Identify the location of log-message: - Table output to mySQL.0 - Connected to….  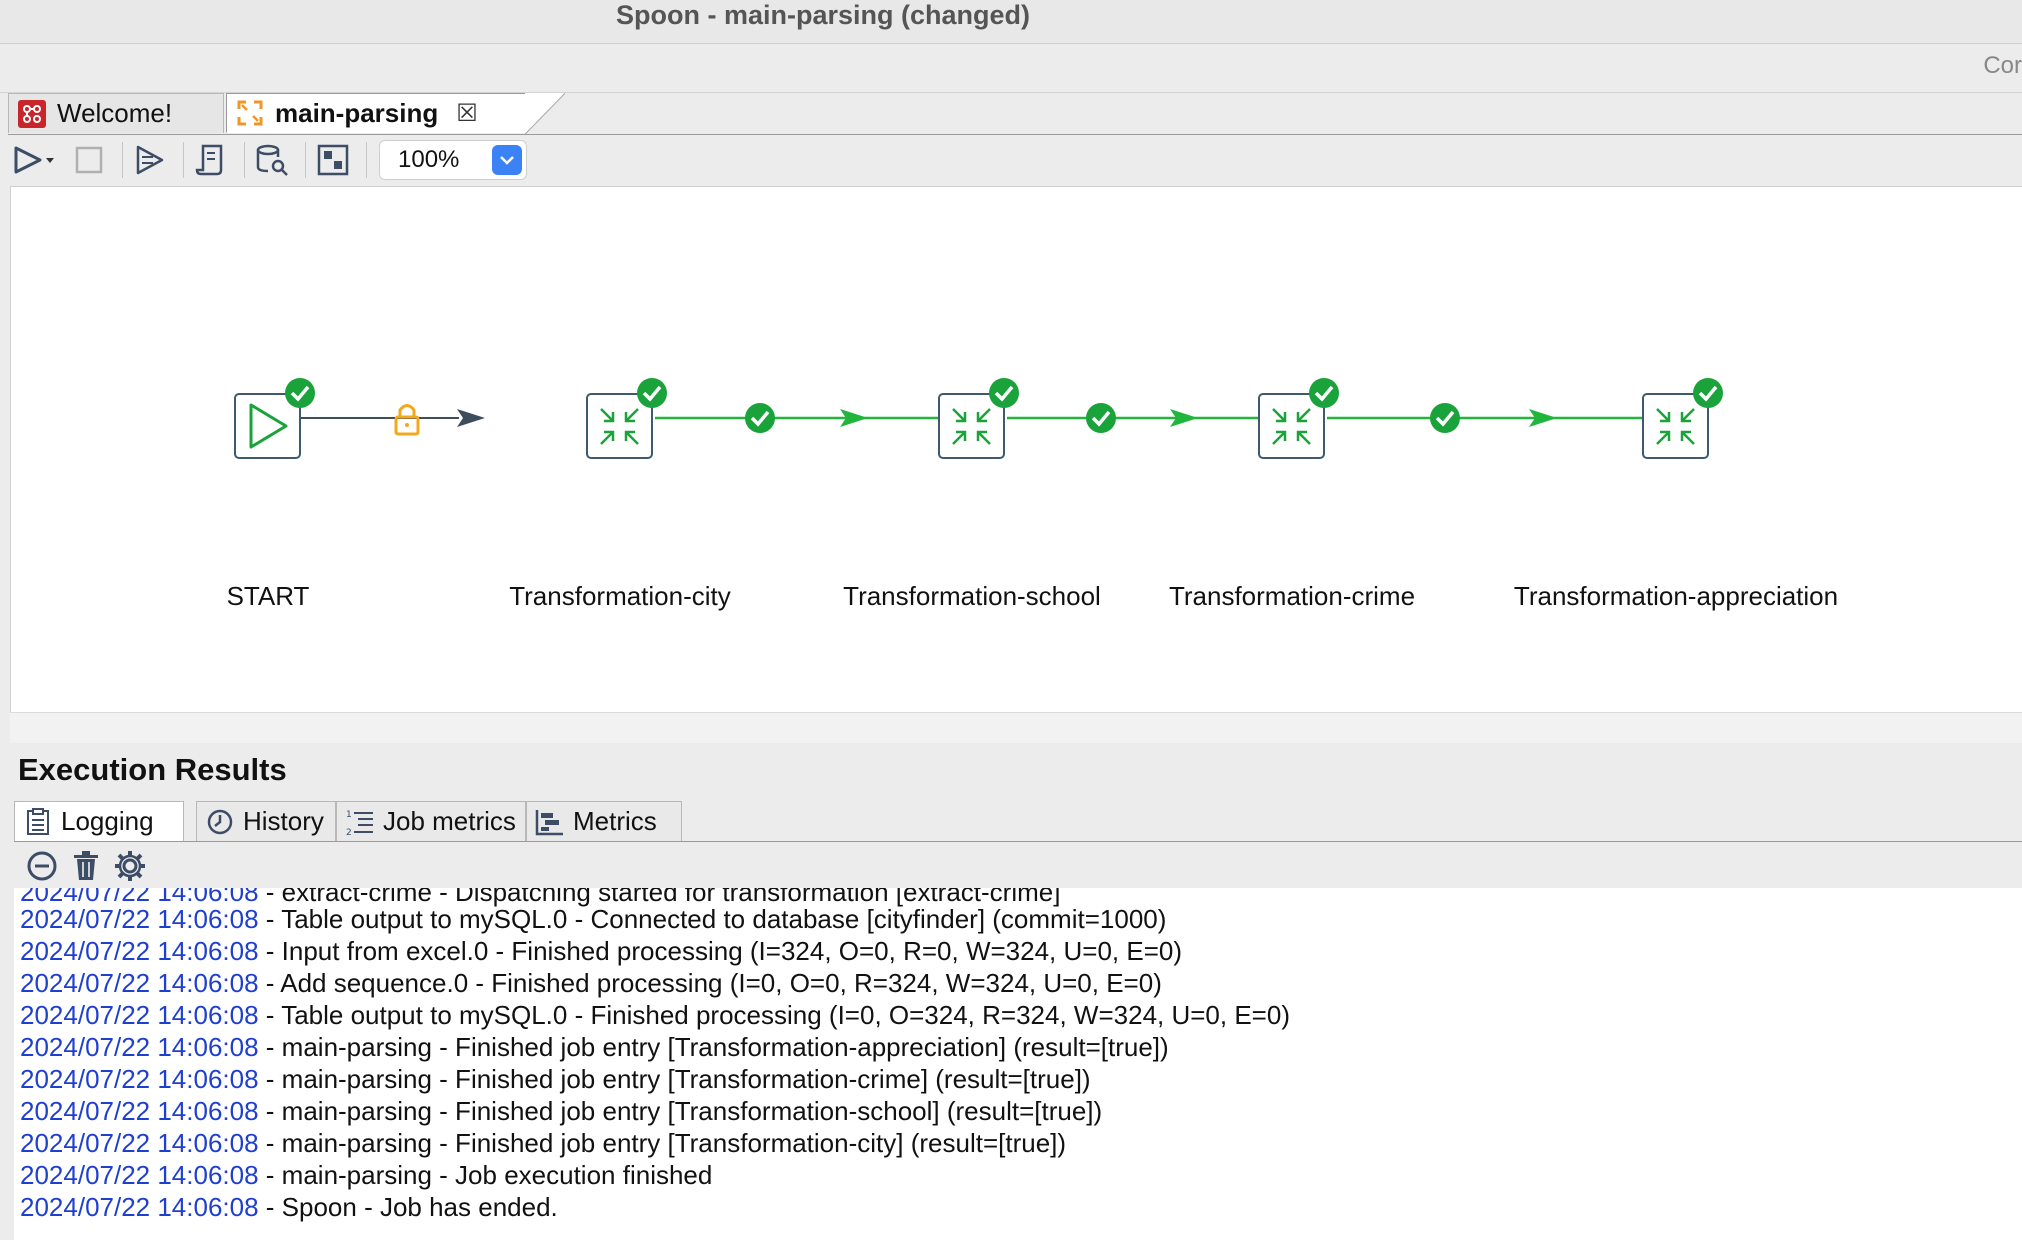
(712, 919).